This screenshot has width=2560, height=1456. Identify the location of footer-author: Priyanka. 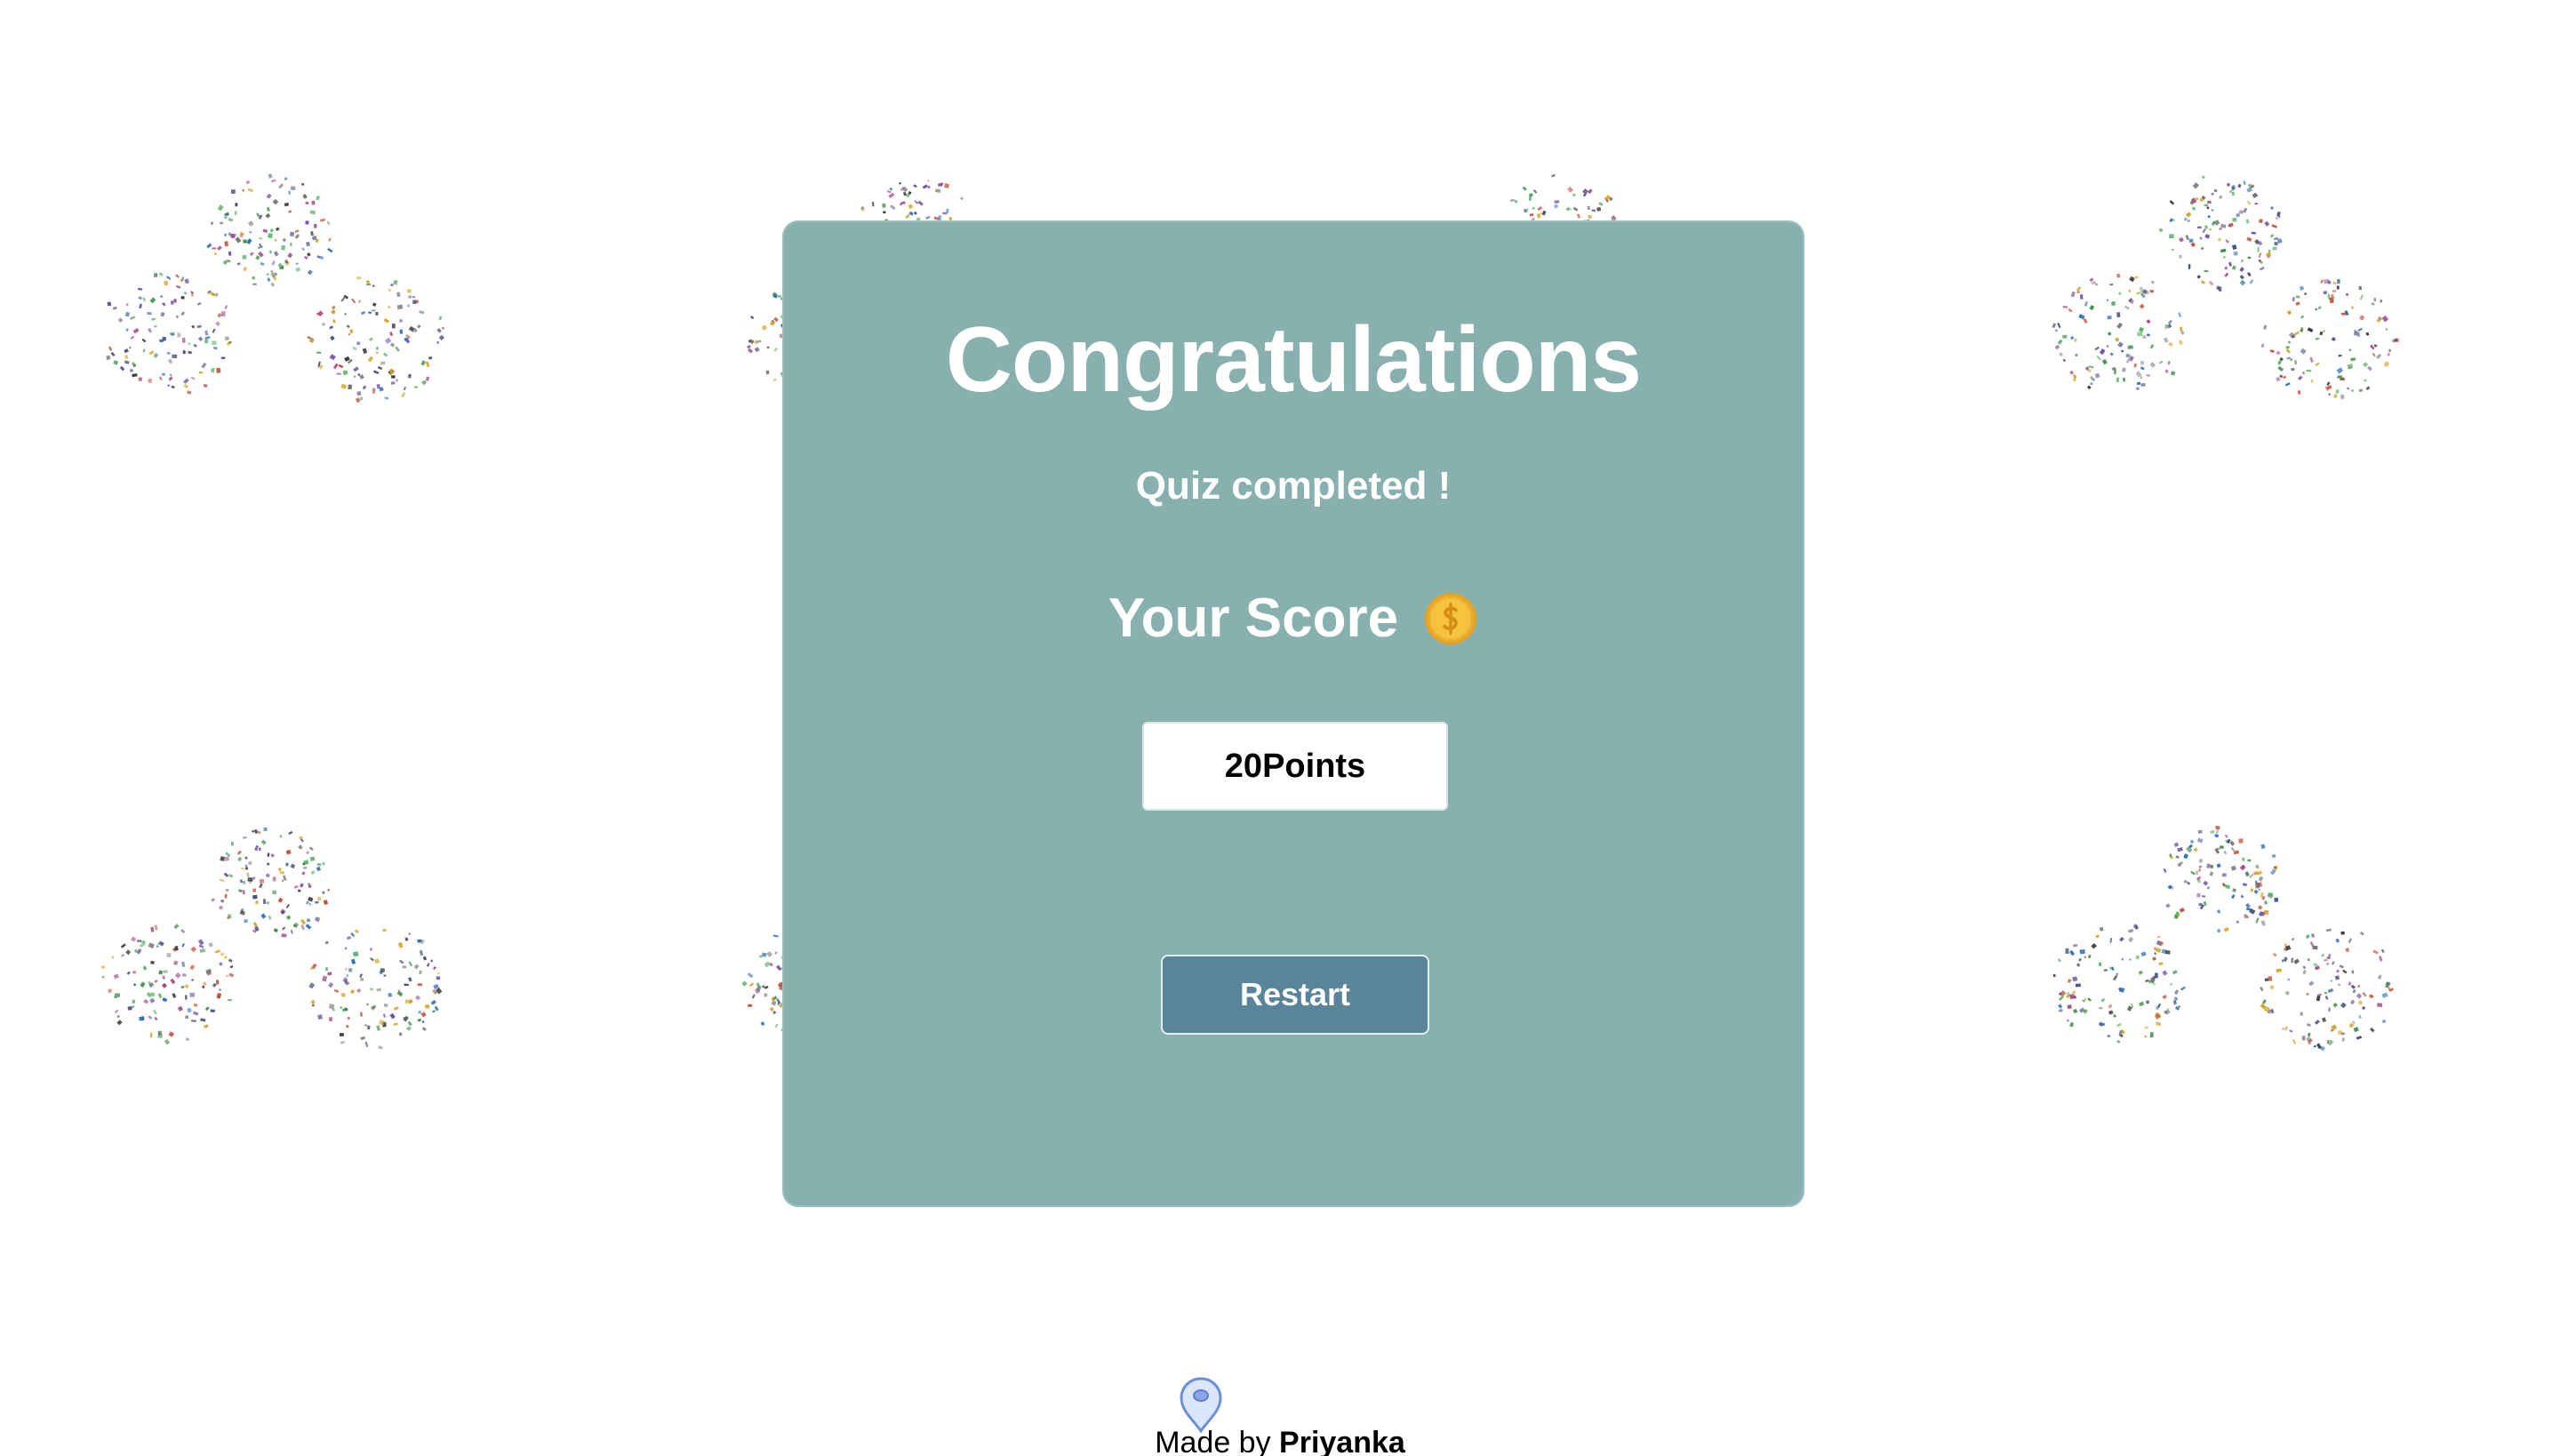
(1342, 1441).